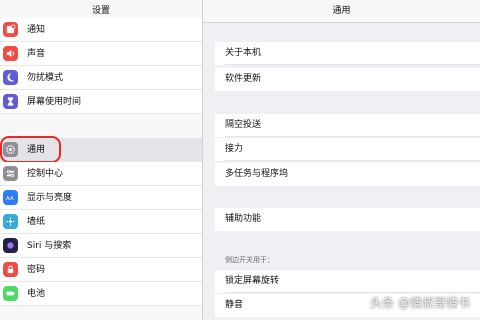 This screenshot has height=320, width=480. What do you see at coordinates (36, 270) in the screenshot?
I see `sidebar-item-label: 密码` at bounding box center [36, 270].